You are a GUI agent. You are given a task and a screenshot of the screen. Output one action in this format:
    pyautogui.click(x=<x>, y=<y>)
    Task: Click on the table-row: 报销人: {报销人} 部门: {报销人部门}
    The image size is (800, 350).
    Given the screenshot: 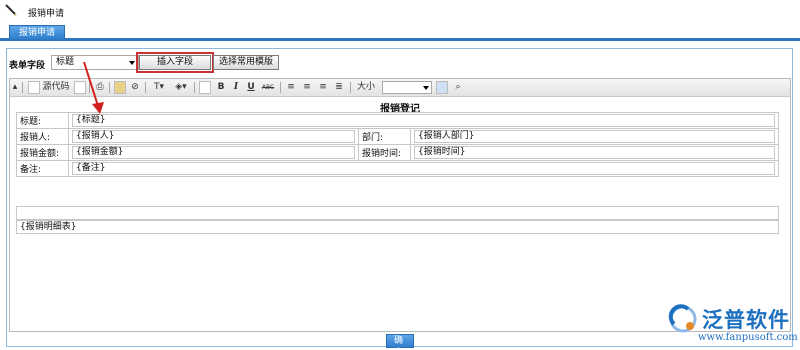 What is the action you would take?
    pyautogui.click(x=397, y=136)
    